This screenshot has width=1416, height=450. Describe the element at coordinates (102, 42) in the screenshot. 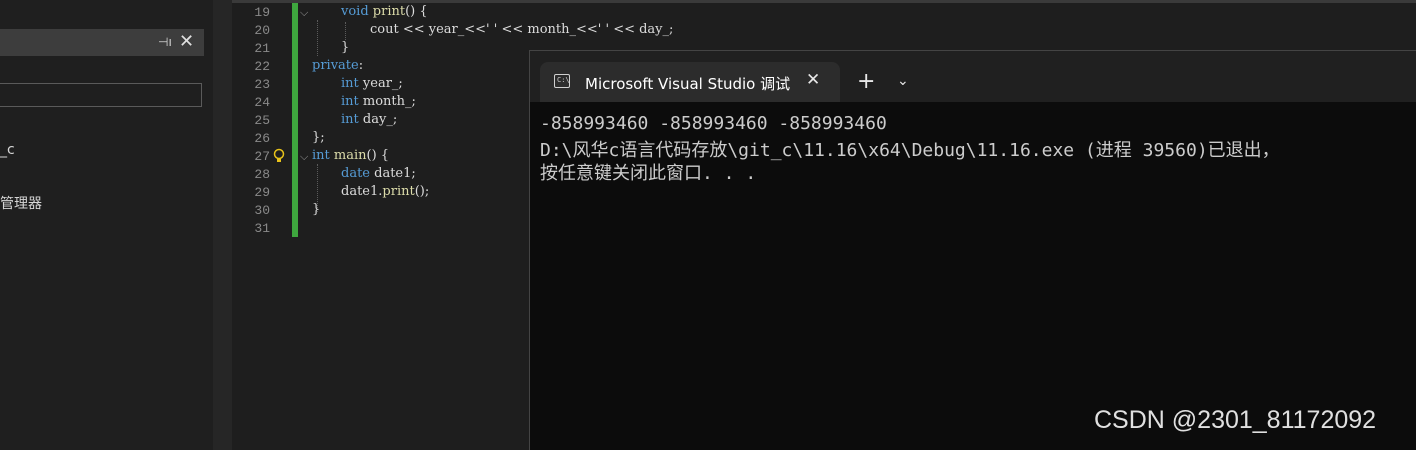

I see `panel-header: ⊣ı ✕` at that location.